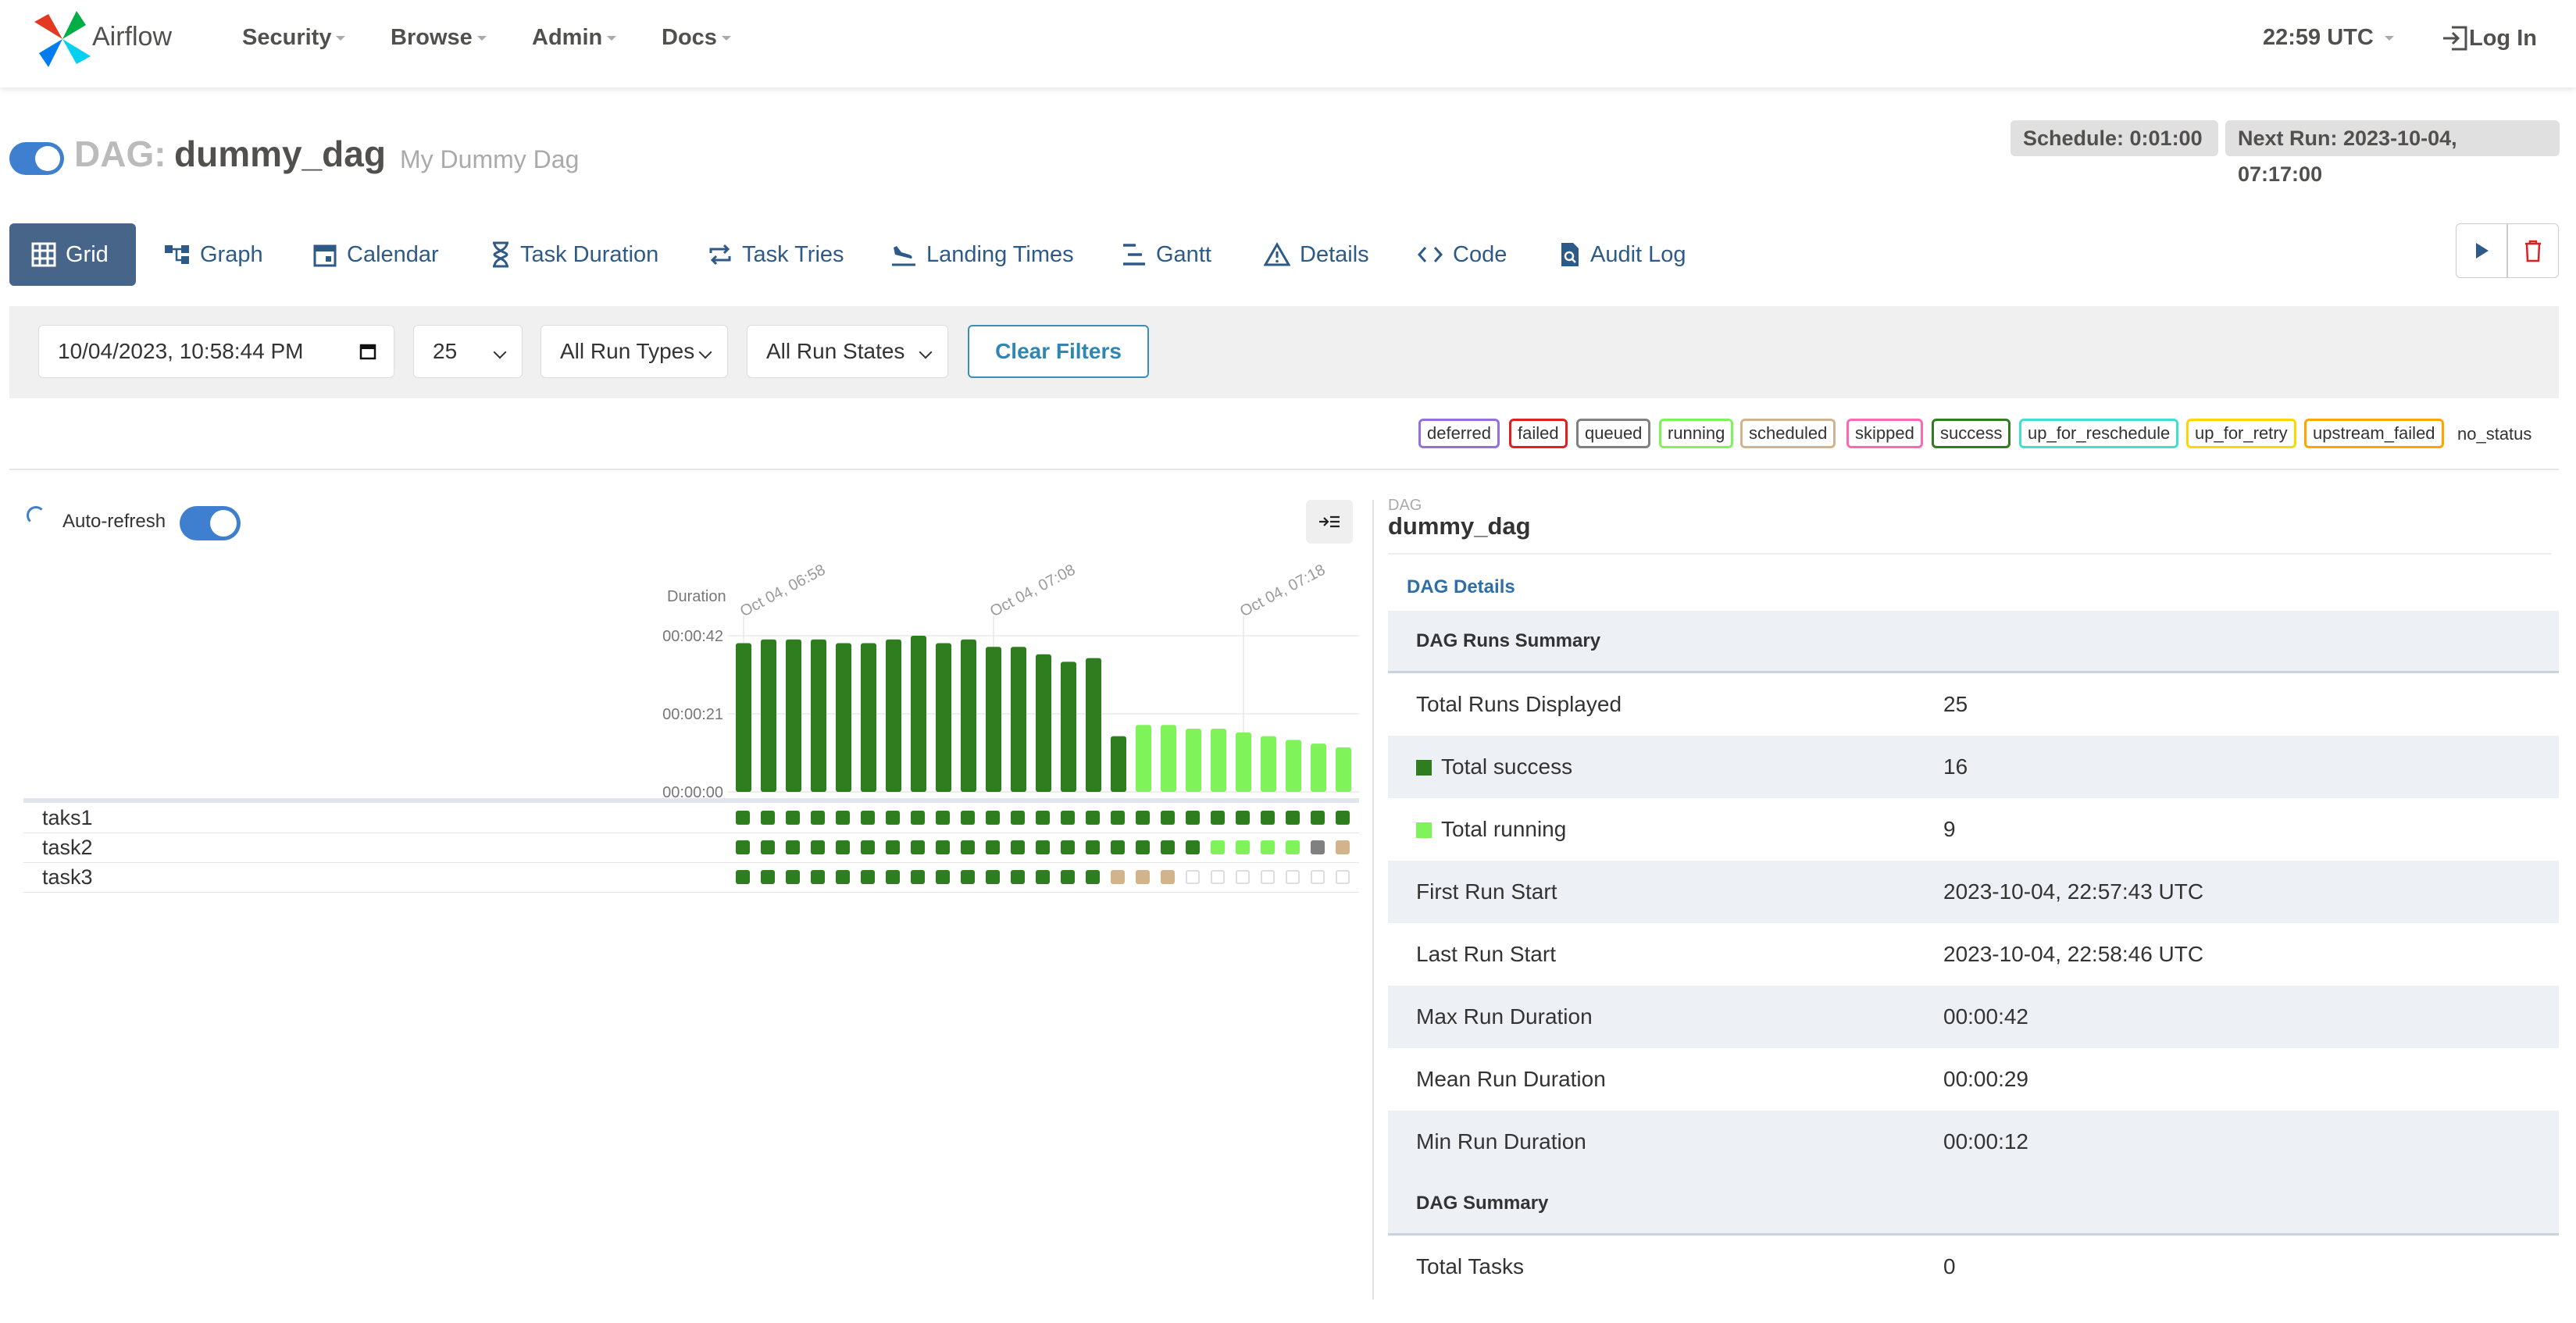 The width and height of the screenshot is (2576, 1323). Describe the element at coordinates (2533, 250) in the screenshot. I see `delete-dag-button` at that location.